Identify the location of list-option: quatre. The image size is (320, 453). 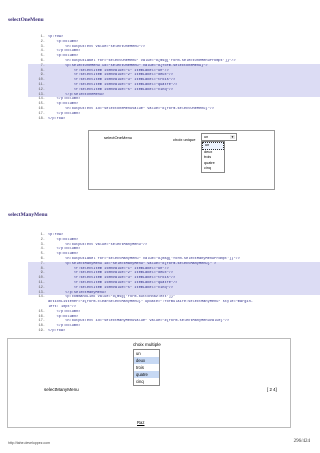
(146, 374).